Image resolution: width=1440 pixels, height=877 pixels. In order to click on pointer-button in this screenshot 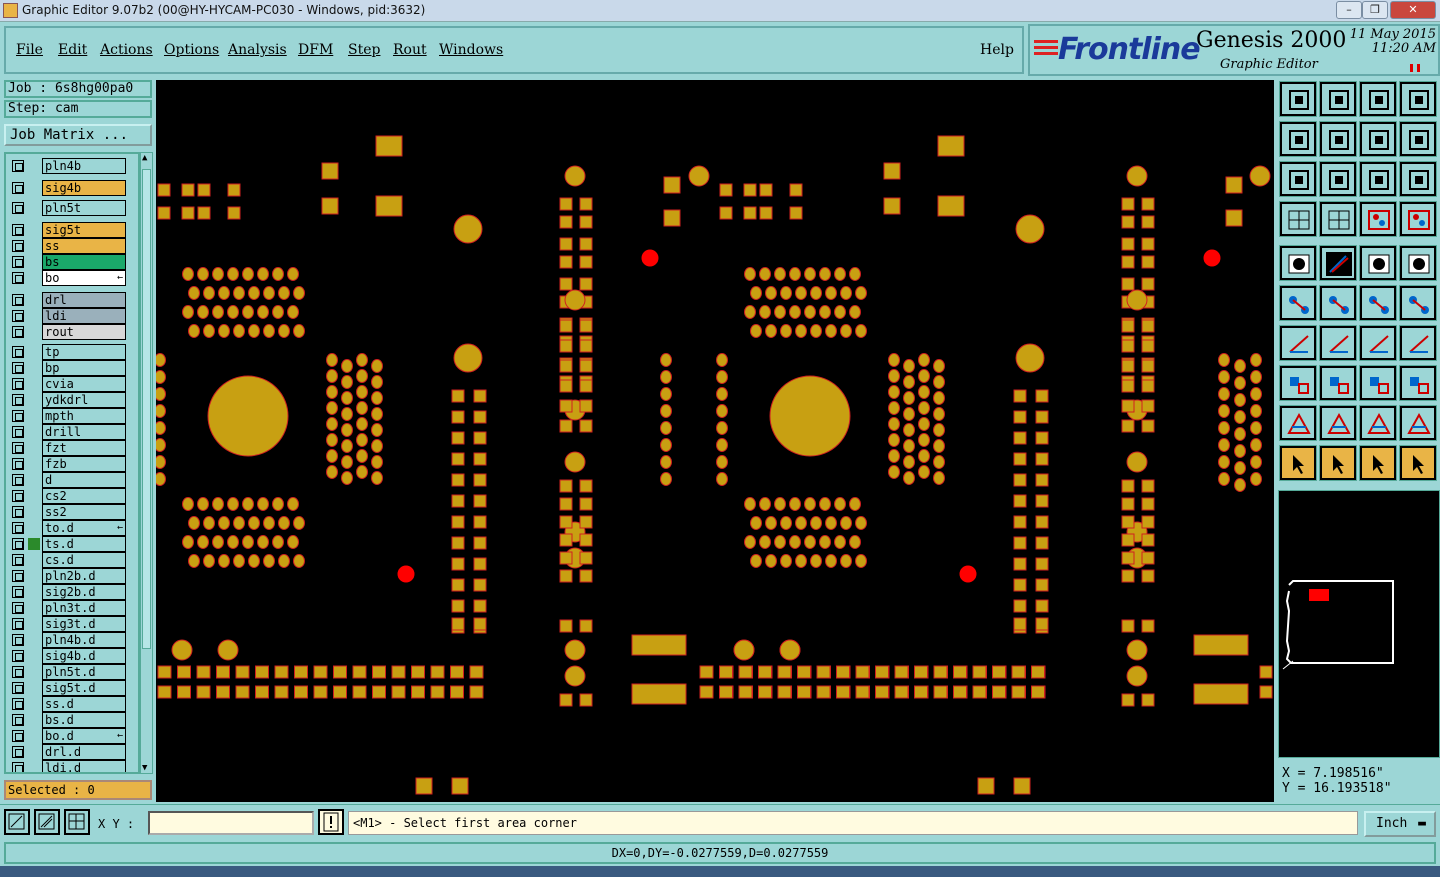, I will do `click(1298, 463)`.